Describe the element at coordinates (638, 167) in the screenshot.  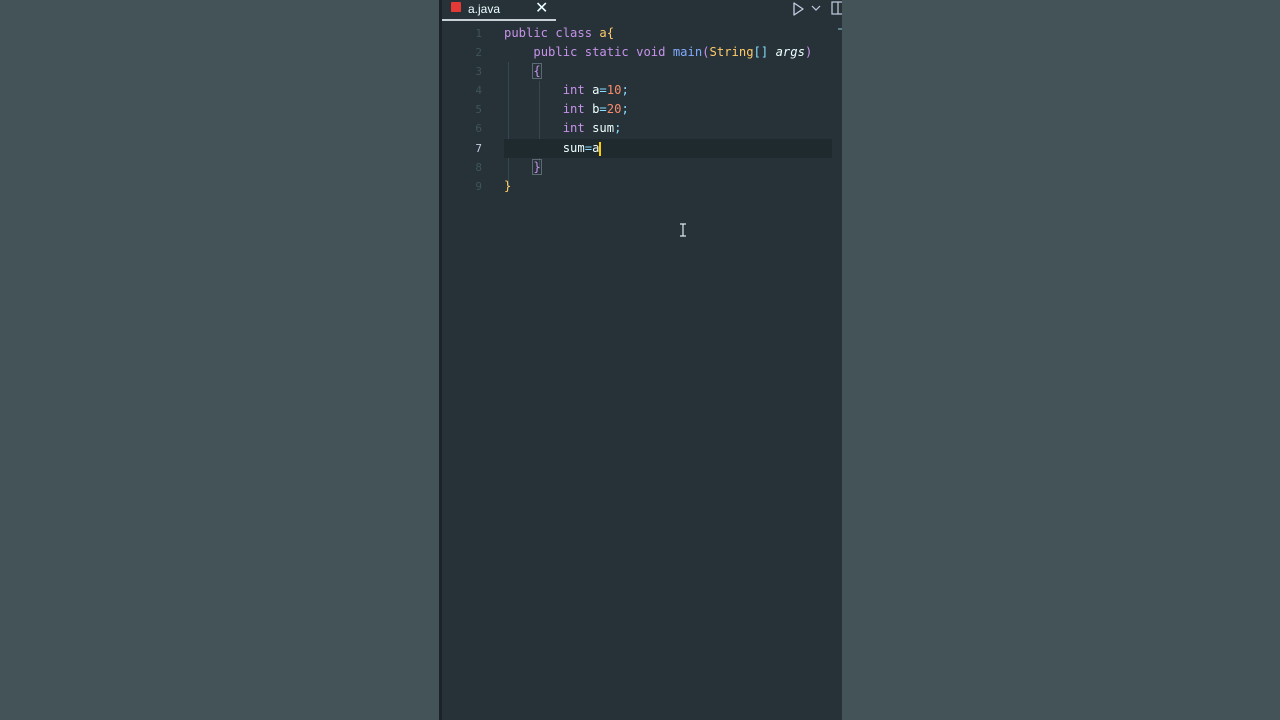
I see `code-line-8: 8 }` at that location.